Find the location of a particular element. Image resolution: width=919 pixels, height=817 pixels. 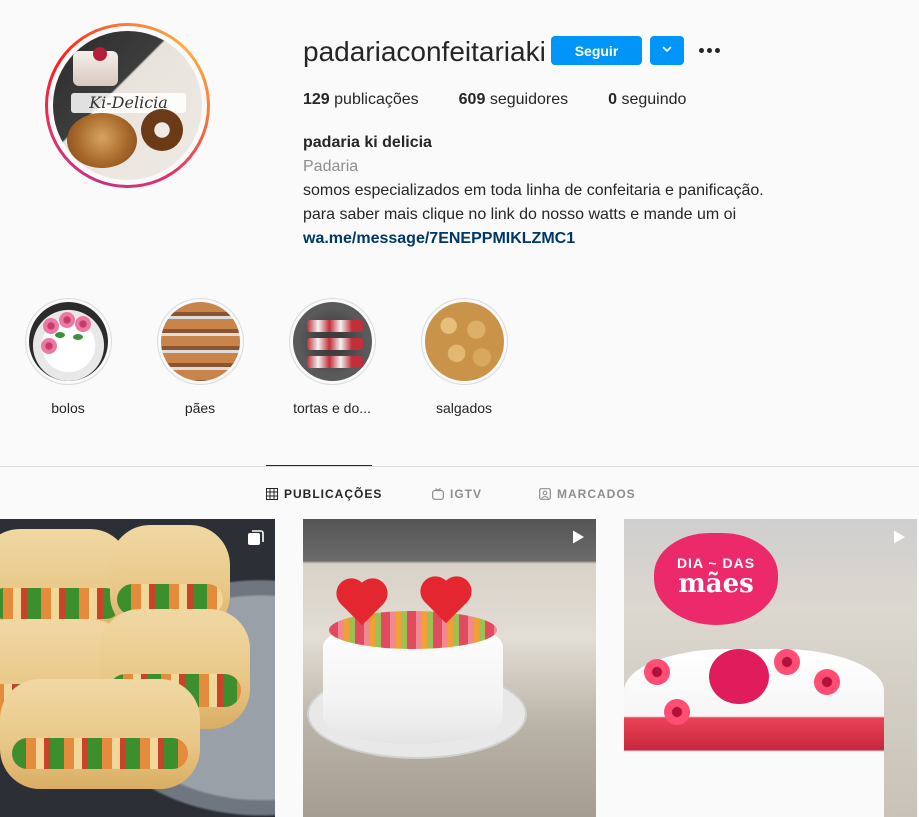

avatar-frame: Ki-Delicia is located at coordinates (127, 105).